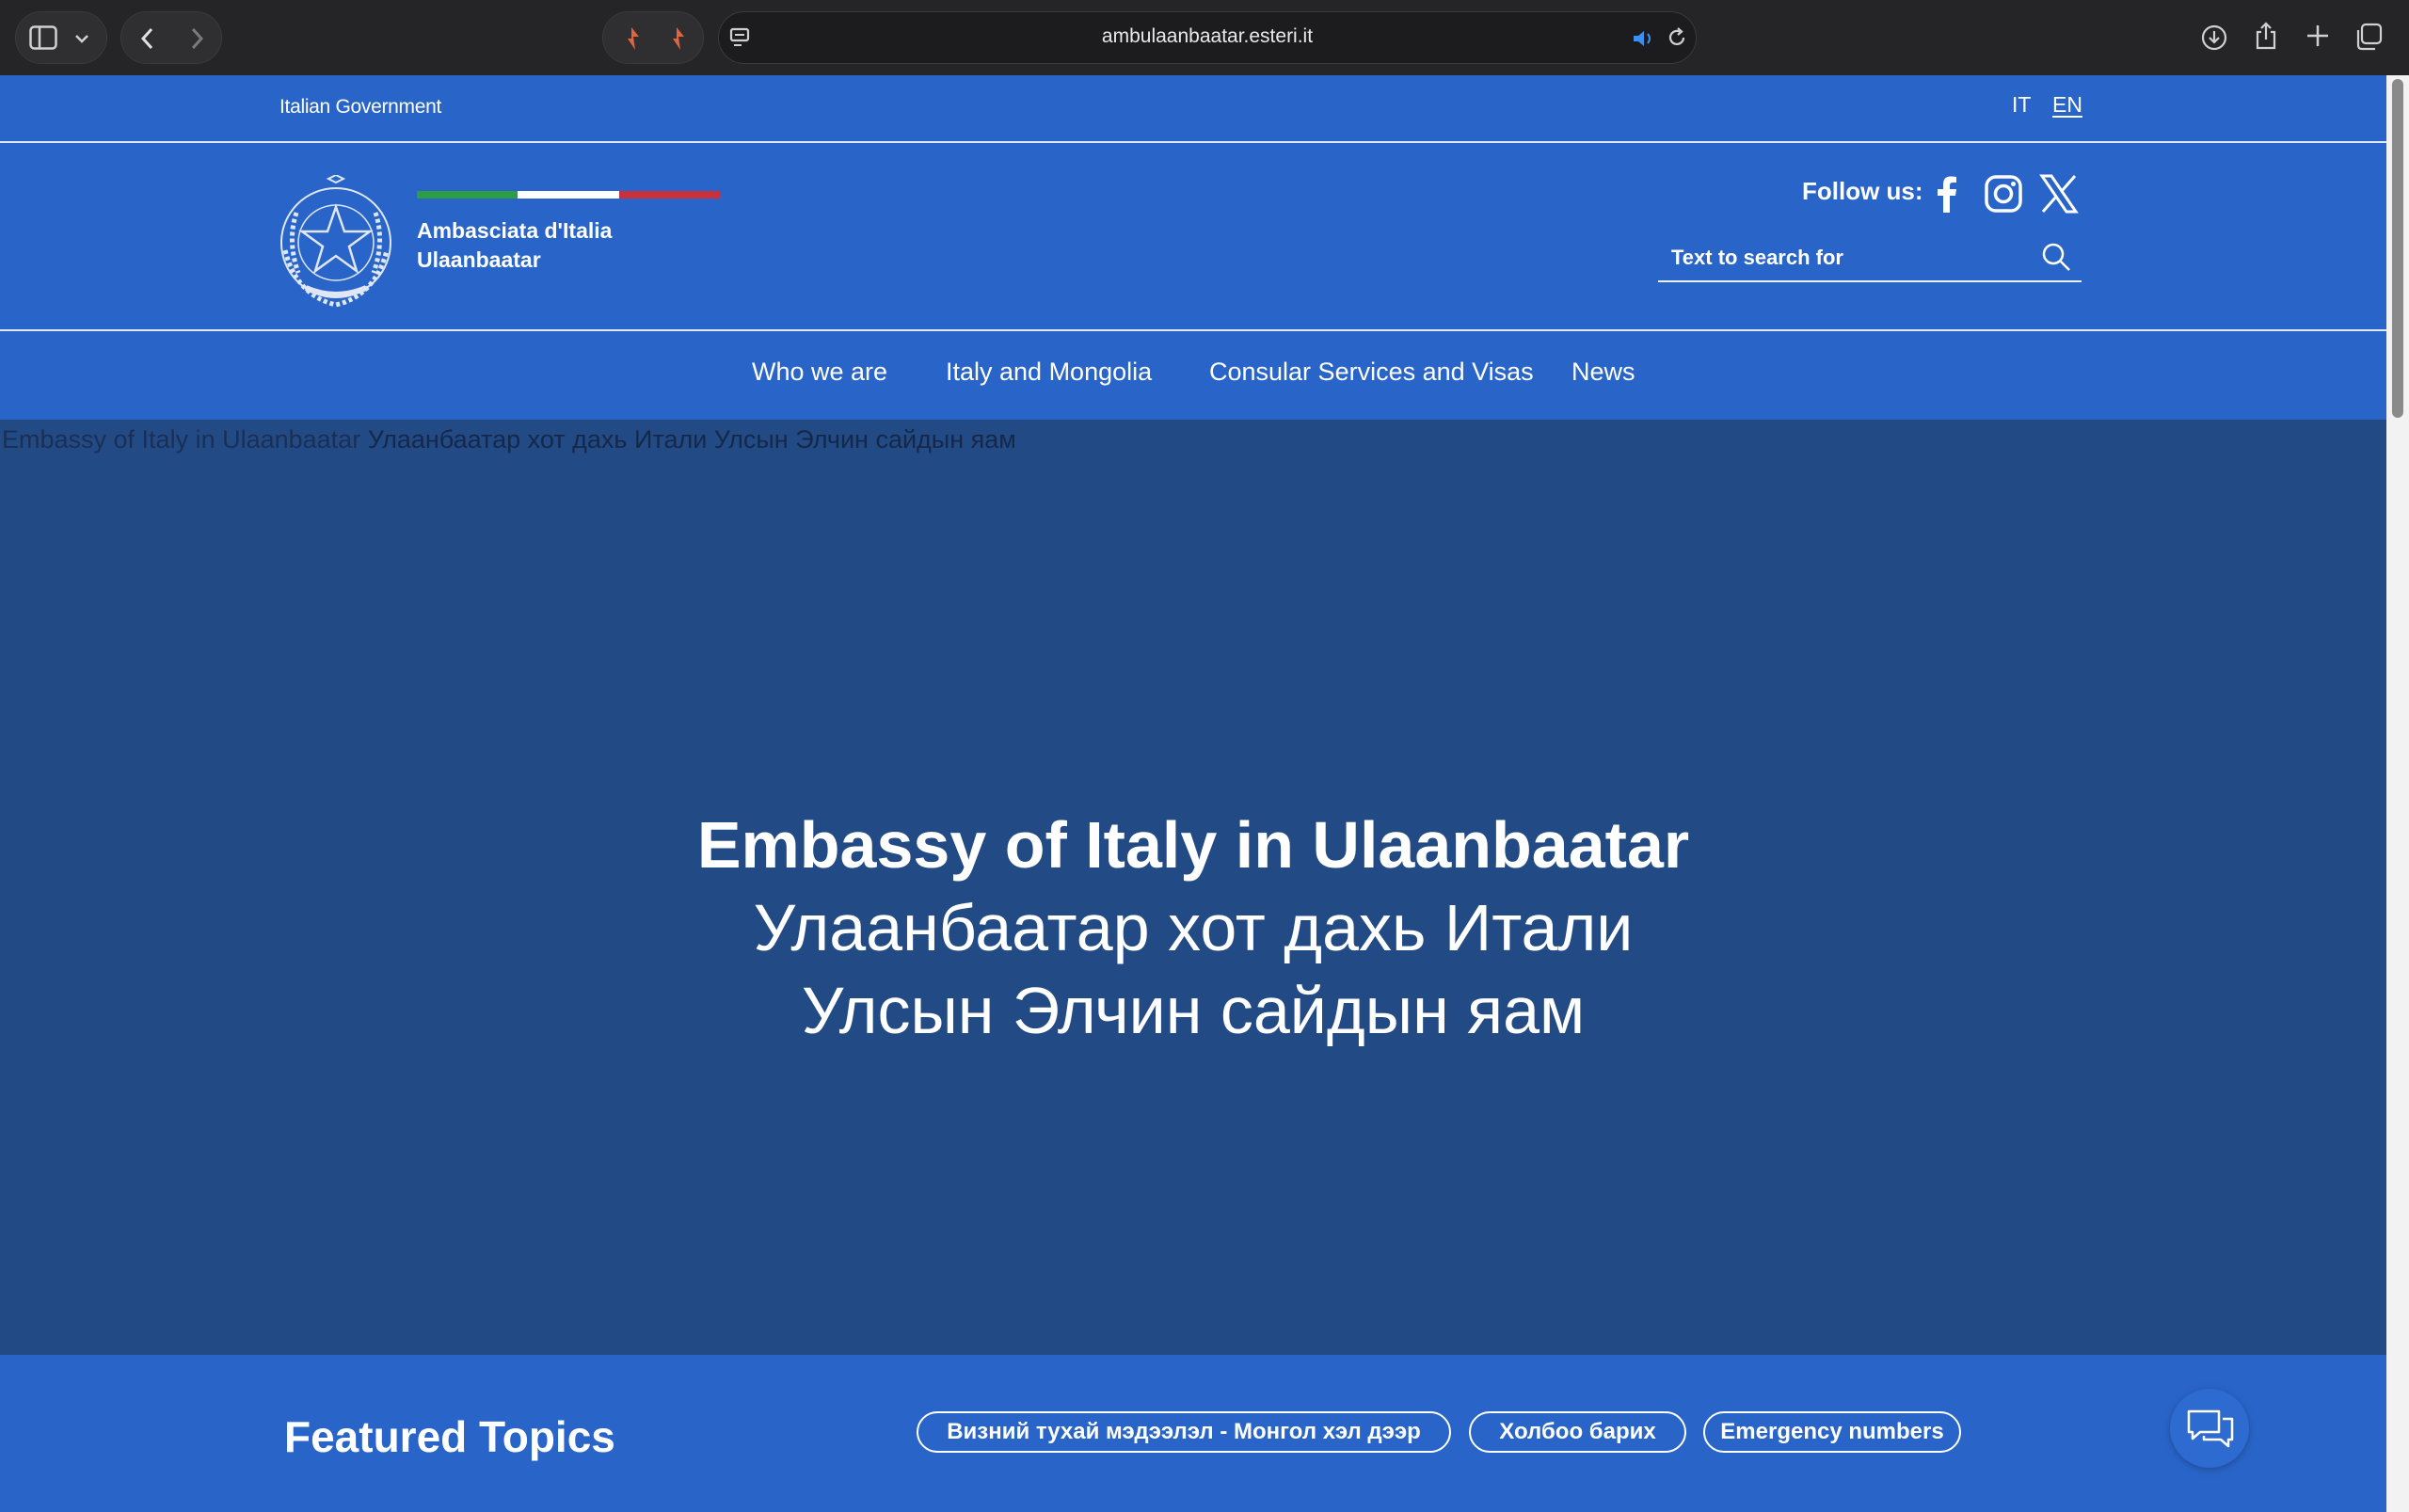  Describe the element at coordinates (182, 440) in the screenshot. I see `alt-text-en: Embassy of Italy in Ulaanbaatar` at that location.